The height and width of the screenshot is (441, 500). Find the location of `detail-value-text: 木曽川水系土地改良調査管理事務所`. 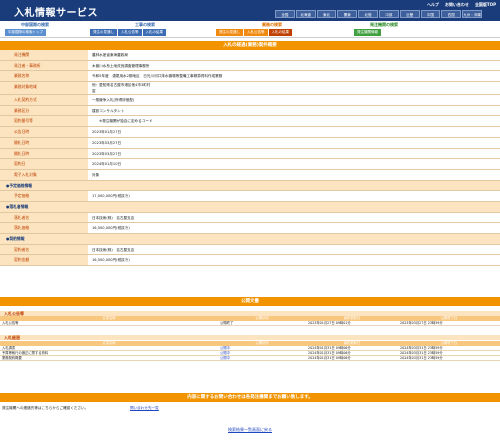

detail-value-text: 木曽川水系土地改良調査管理事務所 is located at coordinates (121, 65).